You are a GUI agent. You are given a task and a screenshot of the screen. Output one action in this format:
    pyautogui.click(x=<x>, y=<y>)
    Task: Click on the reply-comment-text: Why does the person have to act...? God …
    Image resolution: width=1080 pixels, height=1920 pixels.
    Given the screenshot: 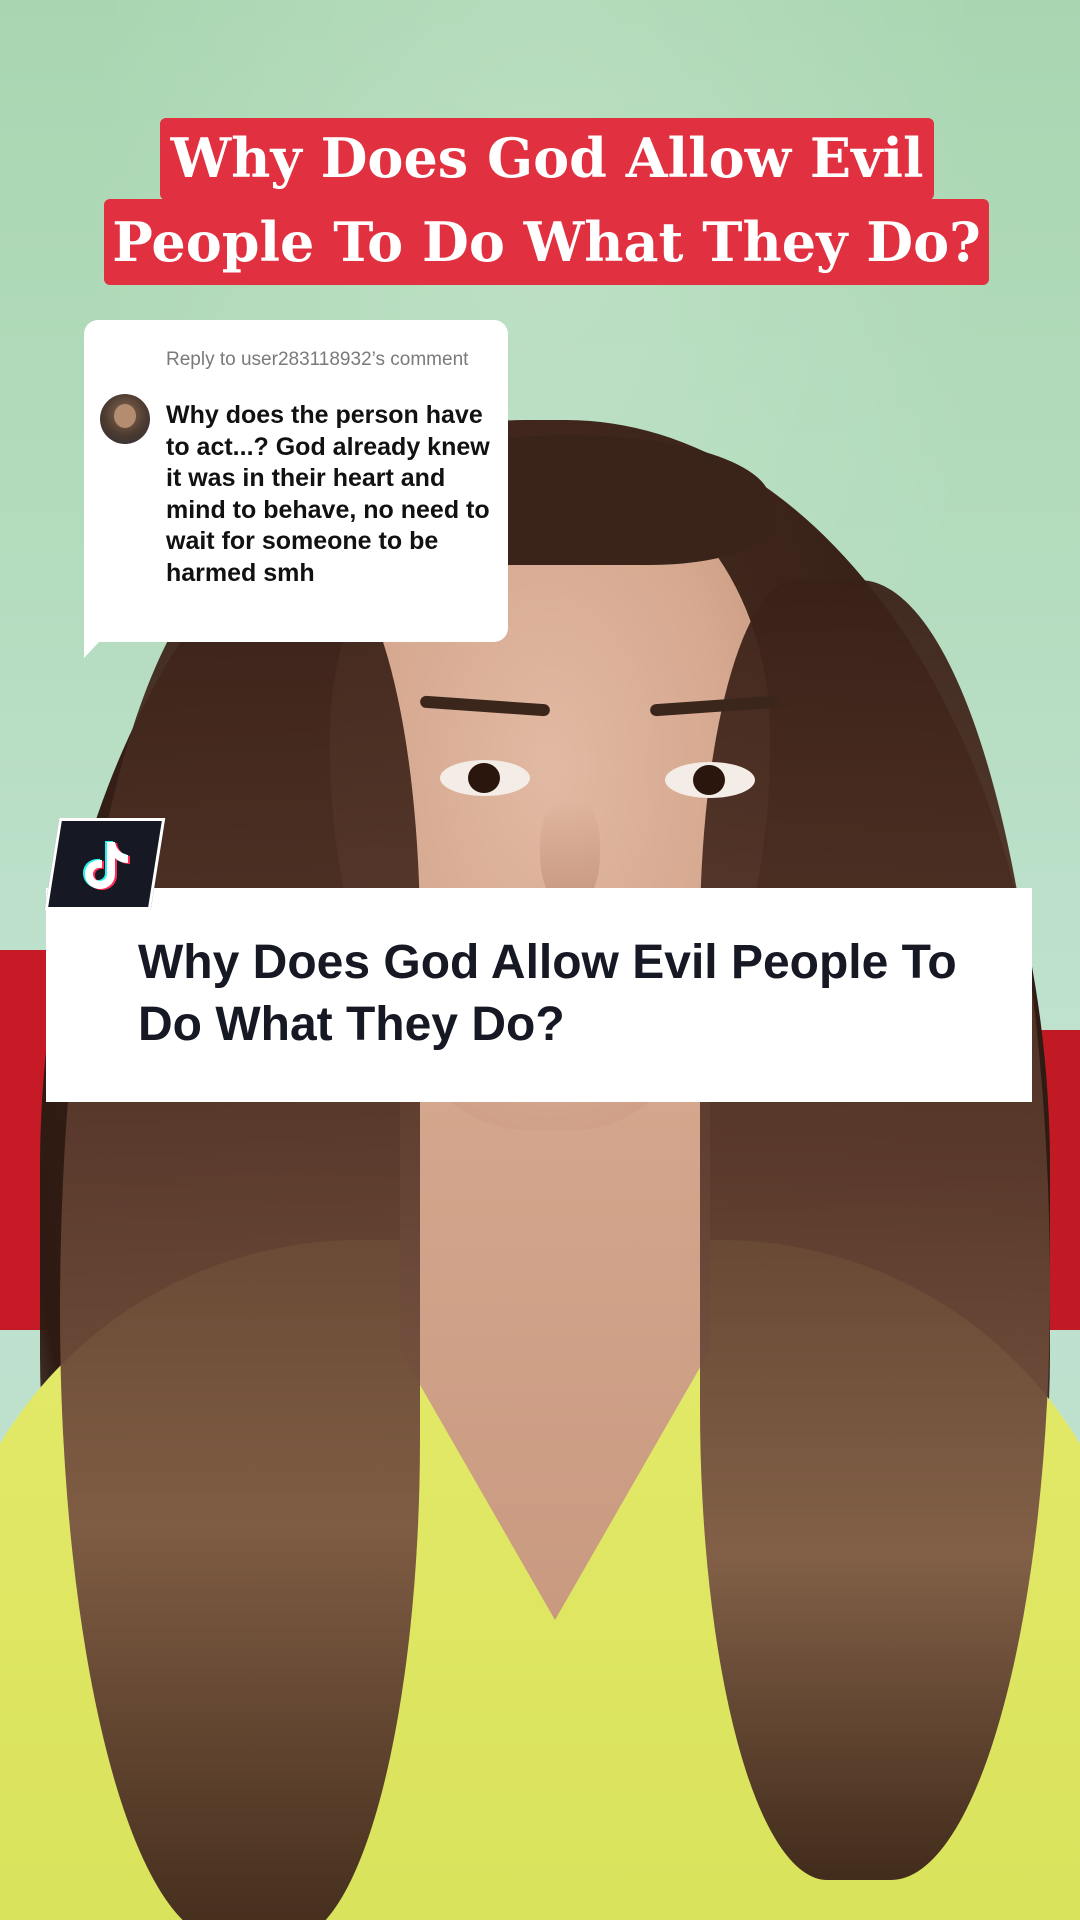 What is the action you would take?
    pyautogui.click(x=328, y=494)
    